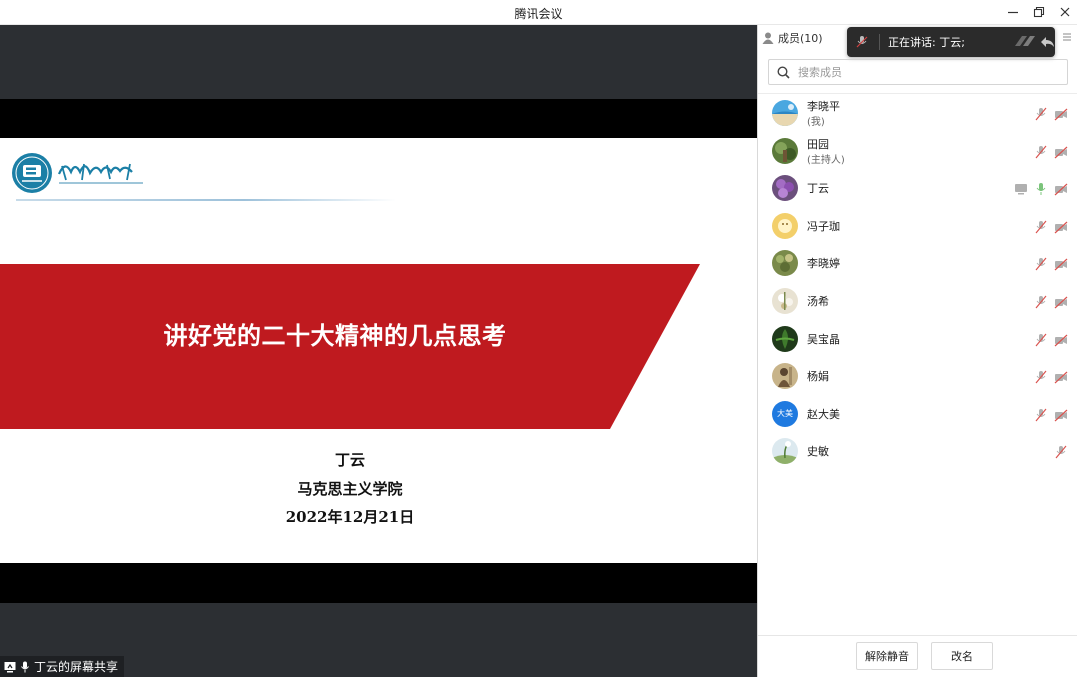  Describe the element at coordinates (917, 452) in the screenshot. I see `member-row: 史敏` at that location.